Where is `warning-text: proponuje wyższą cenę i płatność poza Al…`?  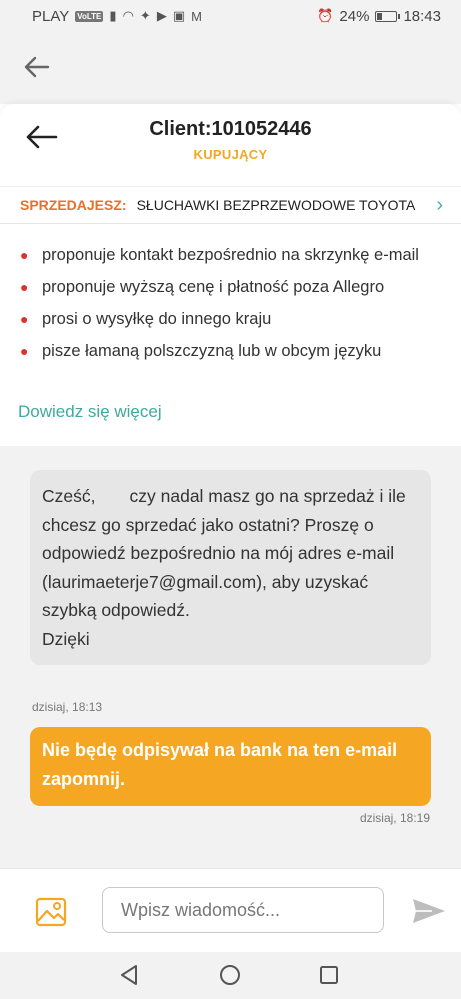 warning-text: proponuje wyższą cenę i płatność poza Al… is located at coordinates (213, 287).